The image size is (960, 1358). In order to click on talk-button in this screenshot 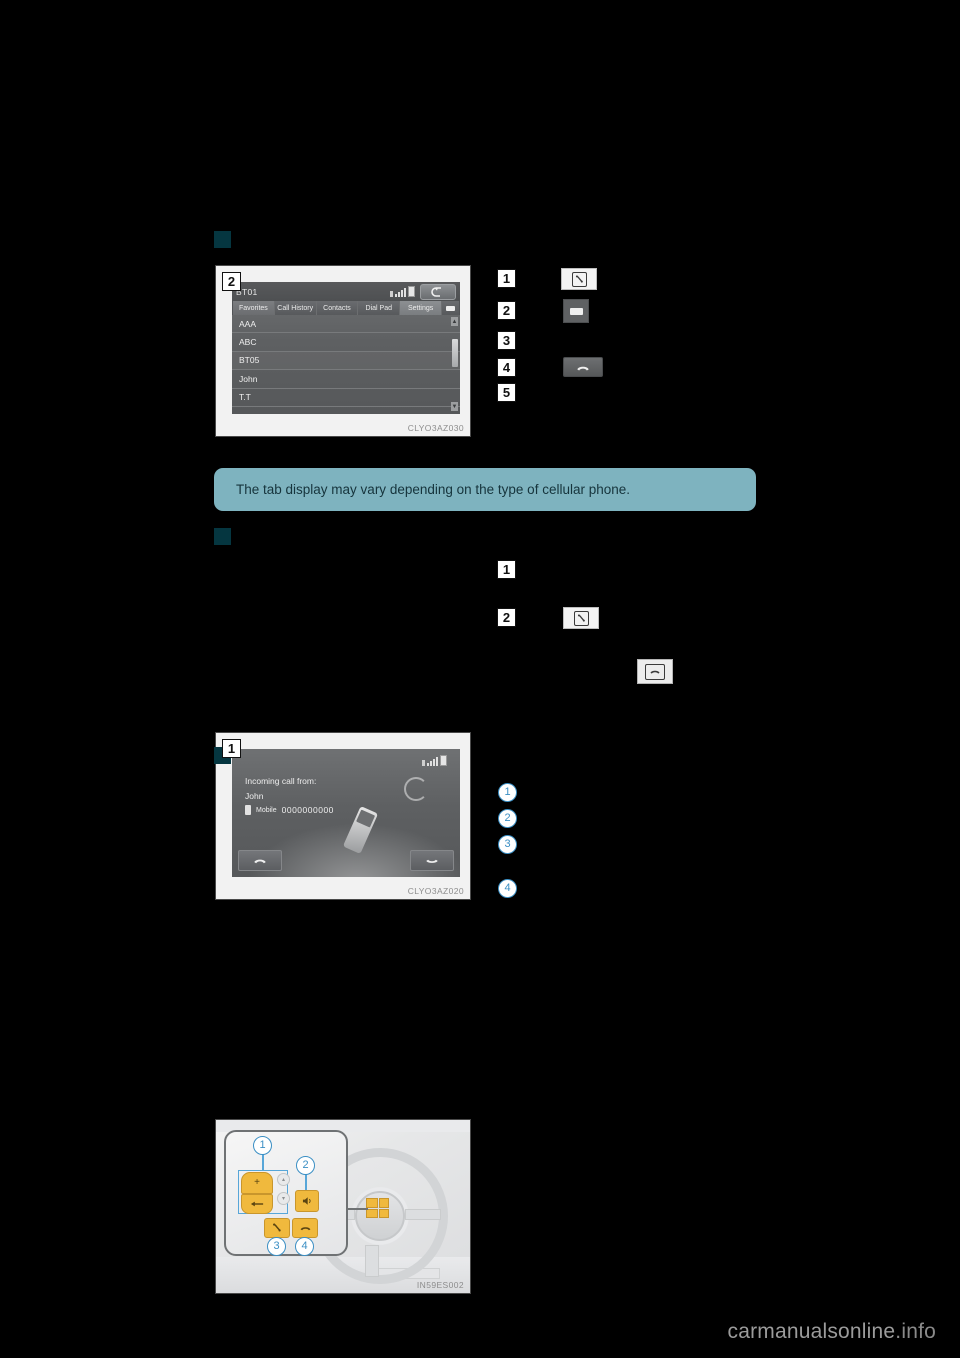, I will do `click(307, 1201)`.